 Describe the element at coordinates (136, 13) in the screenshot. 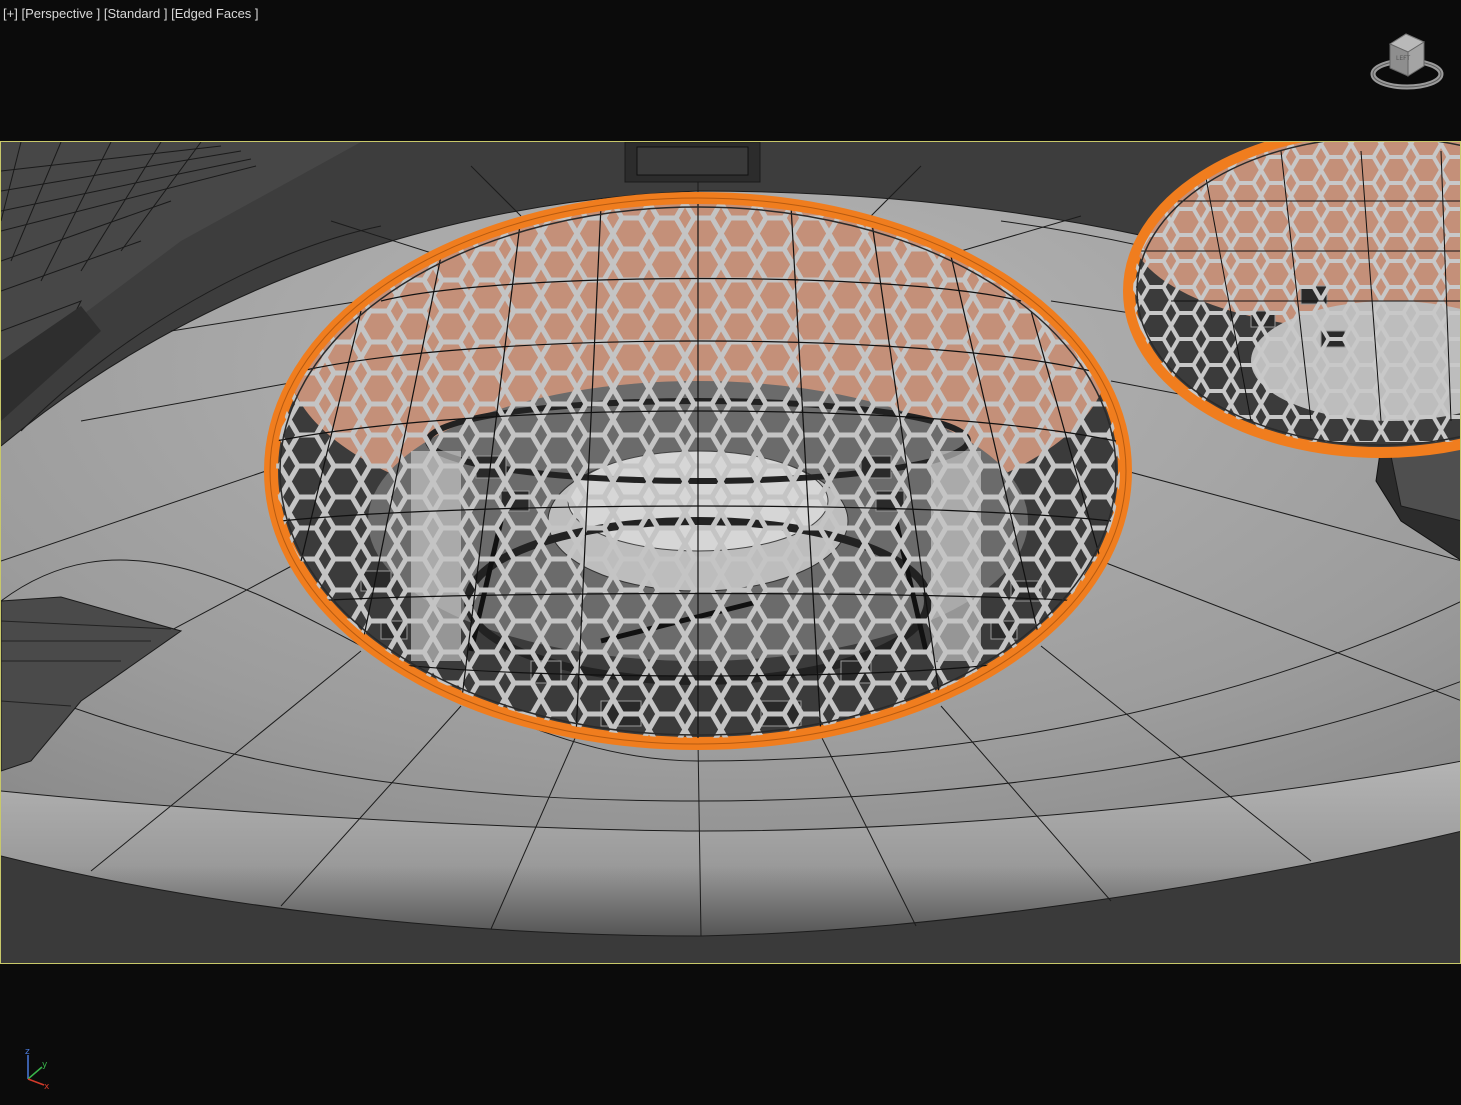

I see `viewport-shading-menu: [Standard ]` at that location.